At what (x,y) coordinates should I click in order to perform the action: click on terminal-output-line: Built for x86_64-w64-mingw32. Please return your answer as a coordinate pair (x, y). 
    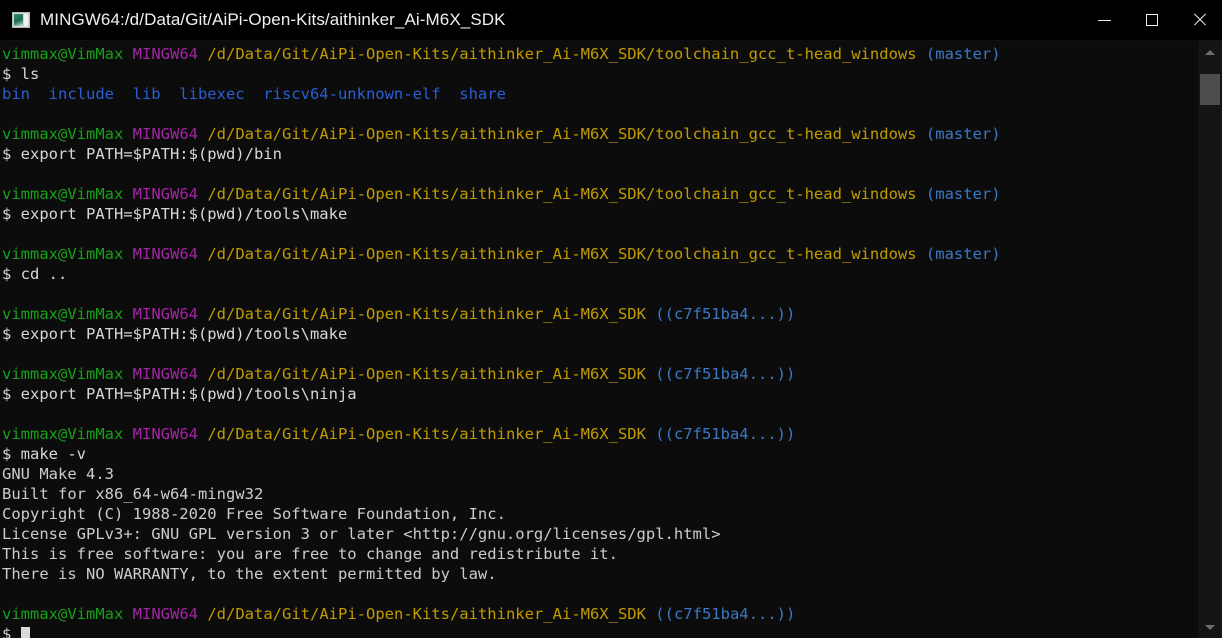
    Looking at the image, I should click on (599, 494).